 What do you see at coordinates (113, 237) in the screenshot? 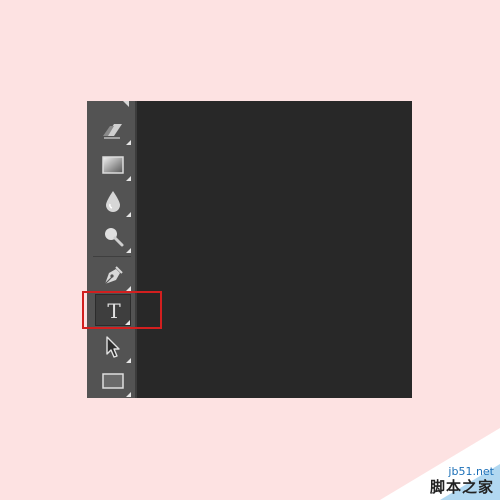
I see `dodge-tool-button` at bounding box center [113, 237].